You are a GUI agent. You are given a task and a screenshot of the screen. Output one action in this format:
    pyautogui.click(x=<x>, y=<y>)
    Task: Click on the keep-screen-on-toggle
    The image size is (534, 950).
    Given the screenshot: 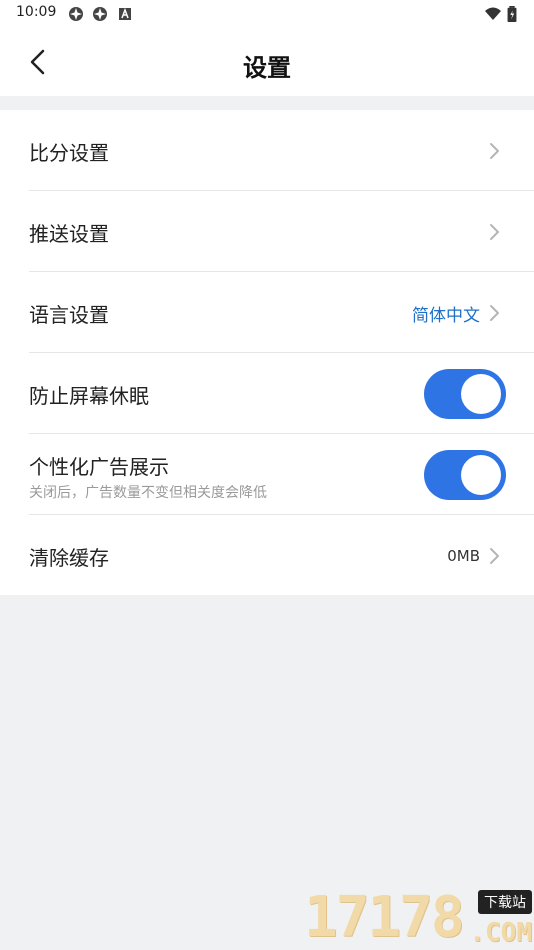 What is the action you would take?
    pyautogui.click(x=465, y=394)
    